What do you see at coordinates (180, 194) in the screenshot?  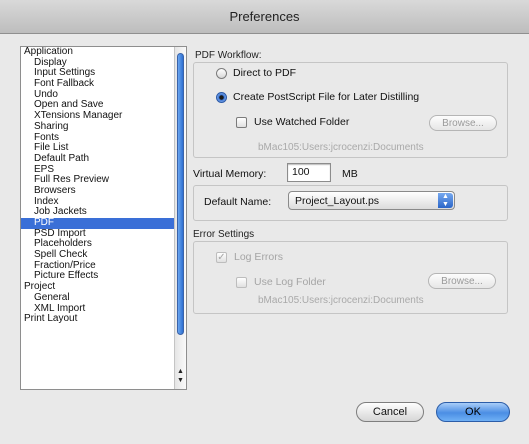 I see `scroll-thumb` at bounding box center [180, 194].